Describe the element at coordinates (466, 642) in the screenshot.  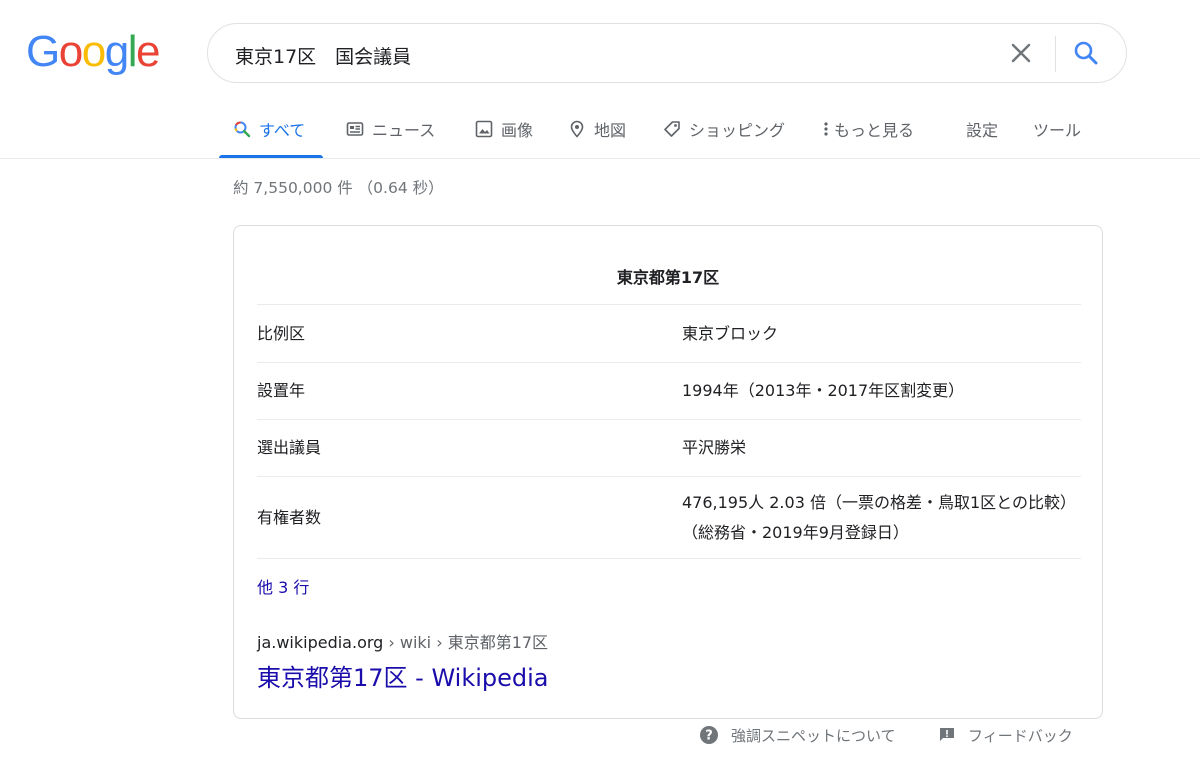
I see `cite-breadcrumb: › wiki › 東京都第17区` at that location.